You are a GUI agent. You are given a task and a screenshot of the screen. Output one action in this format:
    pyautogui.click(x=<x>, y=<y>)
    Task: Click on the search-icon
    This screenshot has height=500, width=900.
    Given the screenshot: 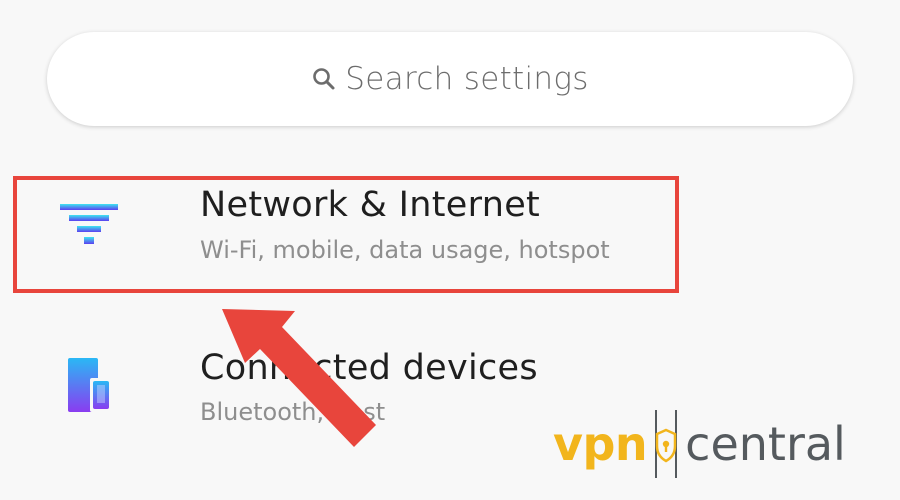 What is the action you would take?
    pyautogui.click(x=324, y=79)
    